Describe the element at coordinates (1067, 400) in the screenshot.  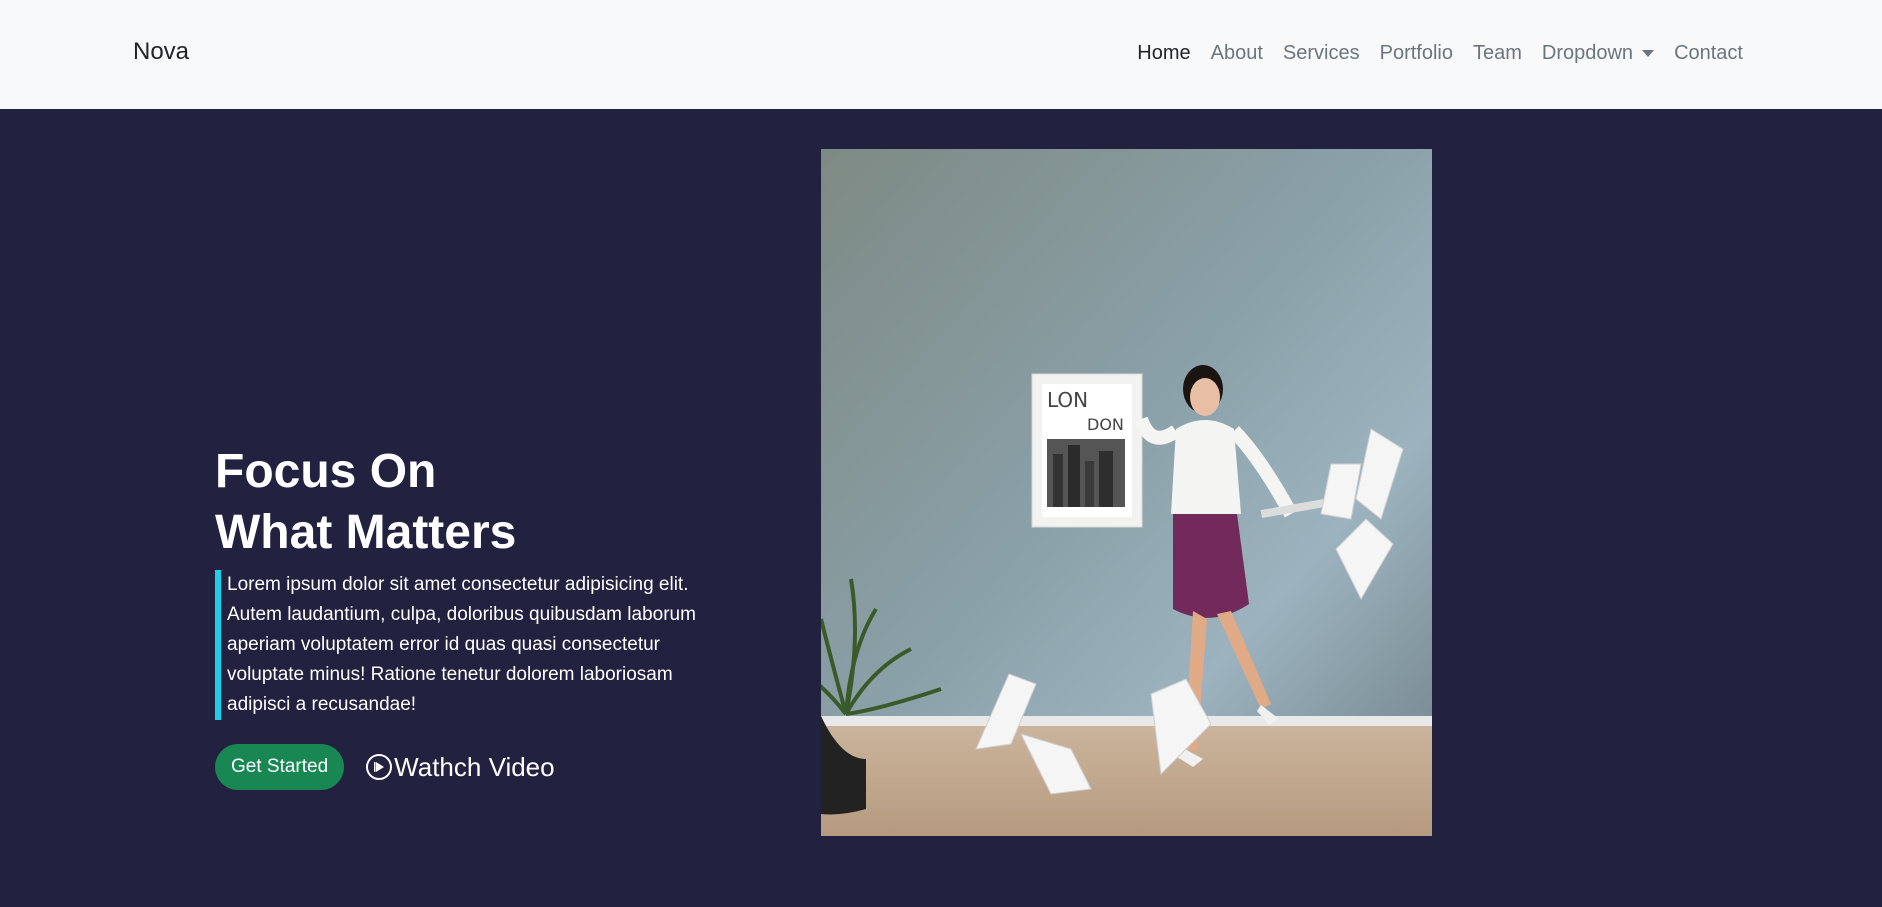
I see `poster-text-line1: LON` at that location.